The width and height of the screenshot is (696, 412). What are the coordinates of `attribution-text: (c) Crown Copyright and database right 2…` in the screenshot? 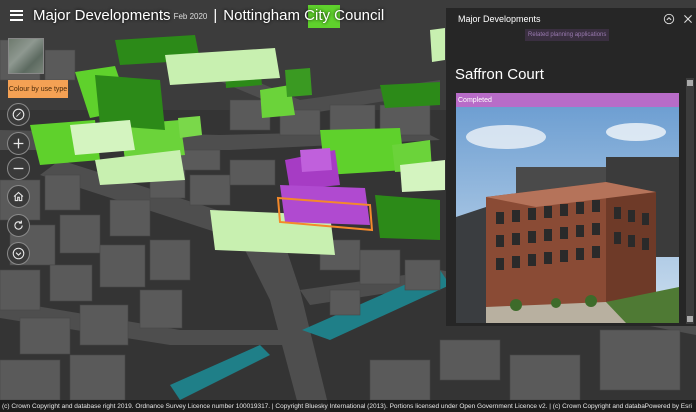 It's located at (323, 406).